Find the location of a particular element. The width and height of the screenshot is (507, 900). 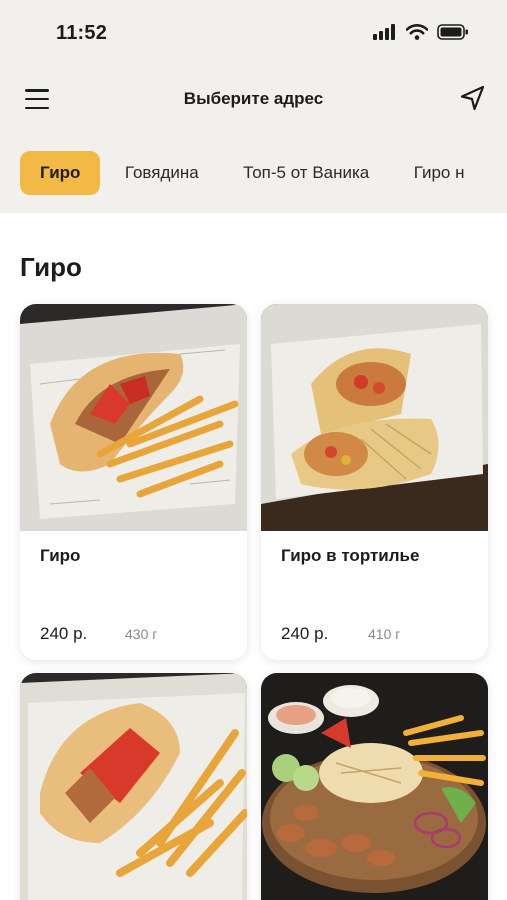

wifi-icon is located at coordinates (417, 32).